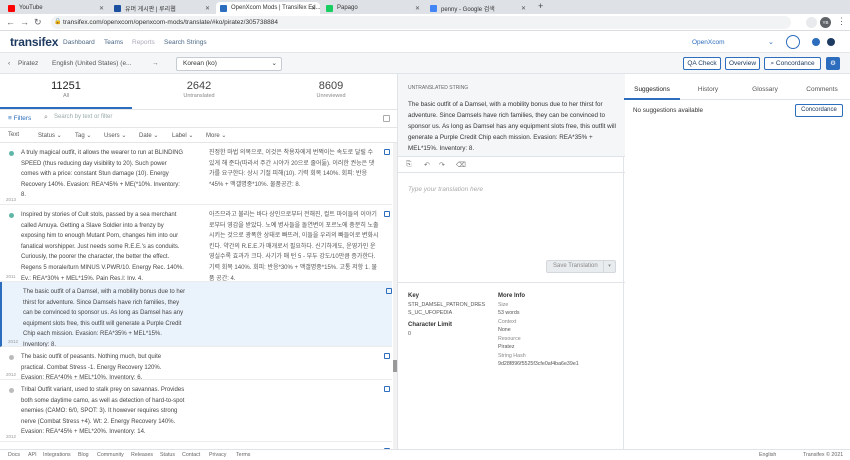  I want to click on filters-button: ≡ Filters, so click(19, 118).